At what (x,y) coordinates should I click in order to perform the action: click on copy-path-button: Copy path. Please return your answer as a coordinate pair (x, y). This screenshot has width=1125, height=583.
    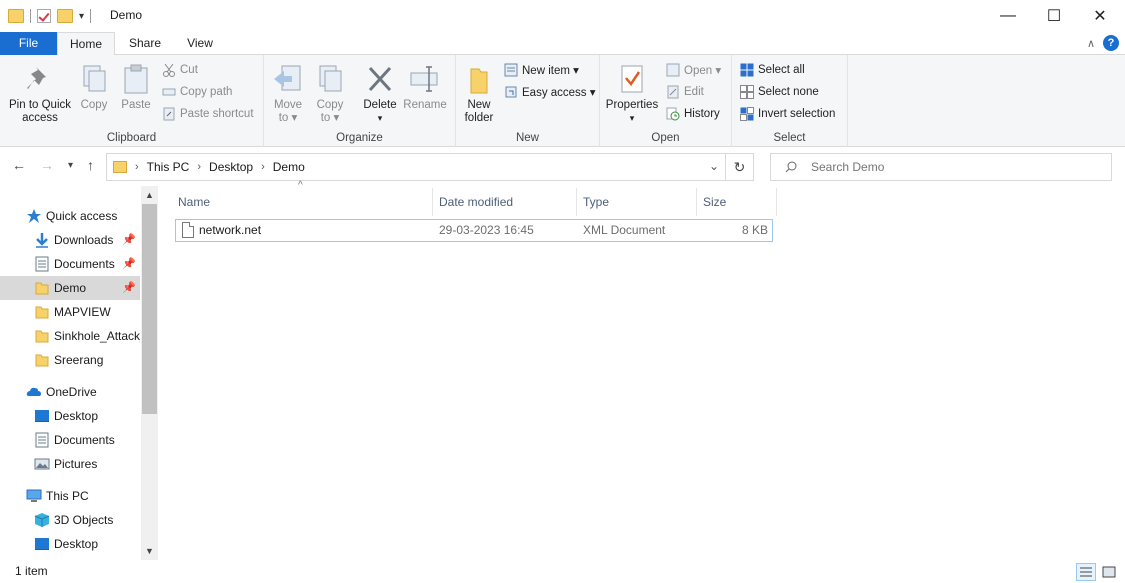
    Looking at the image, I should click on (197, 92).